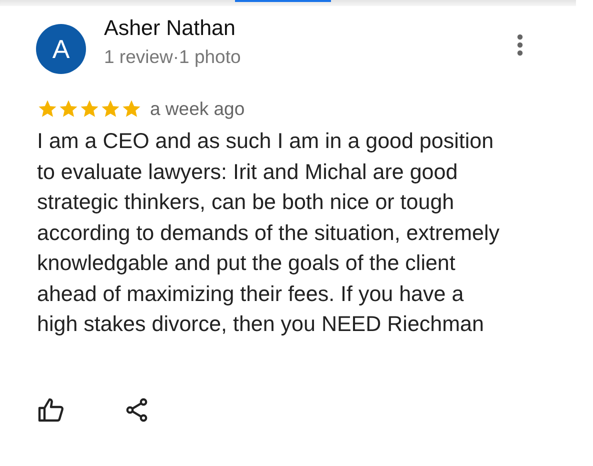 The image size is (593, 466). I want to click on author-name: Asher Nathan, so click(294, 28).